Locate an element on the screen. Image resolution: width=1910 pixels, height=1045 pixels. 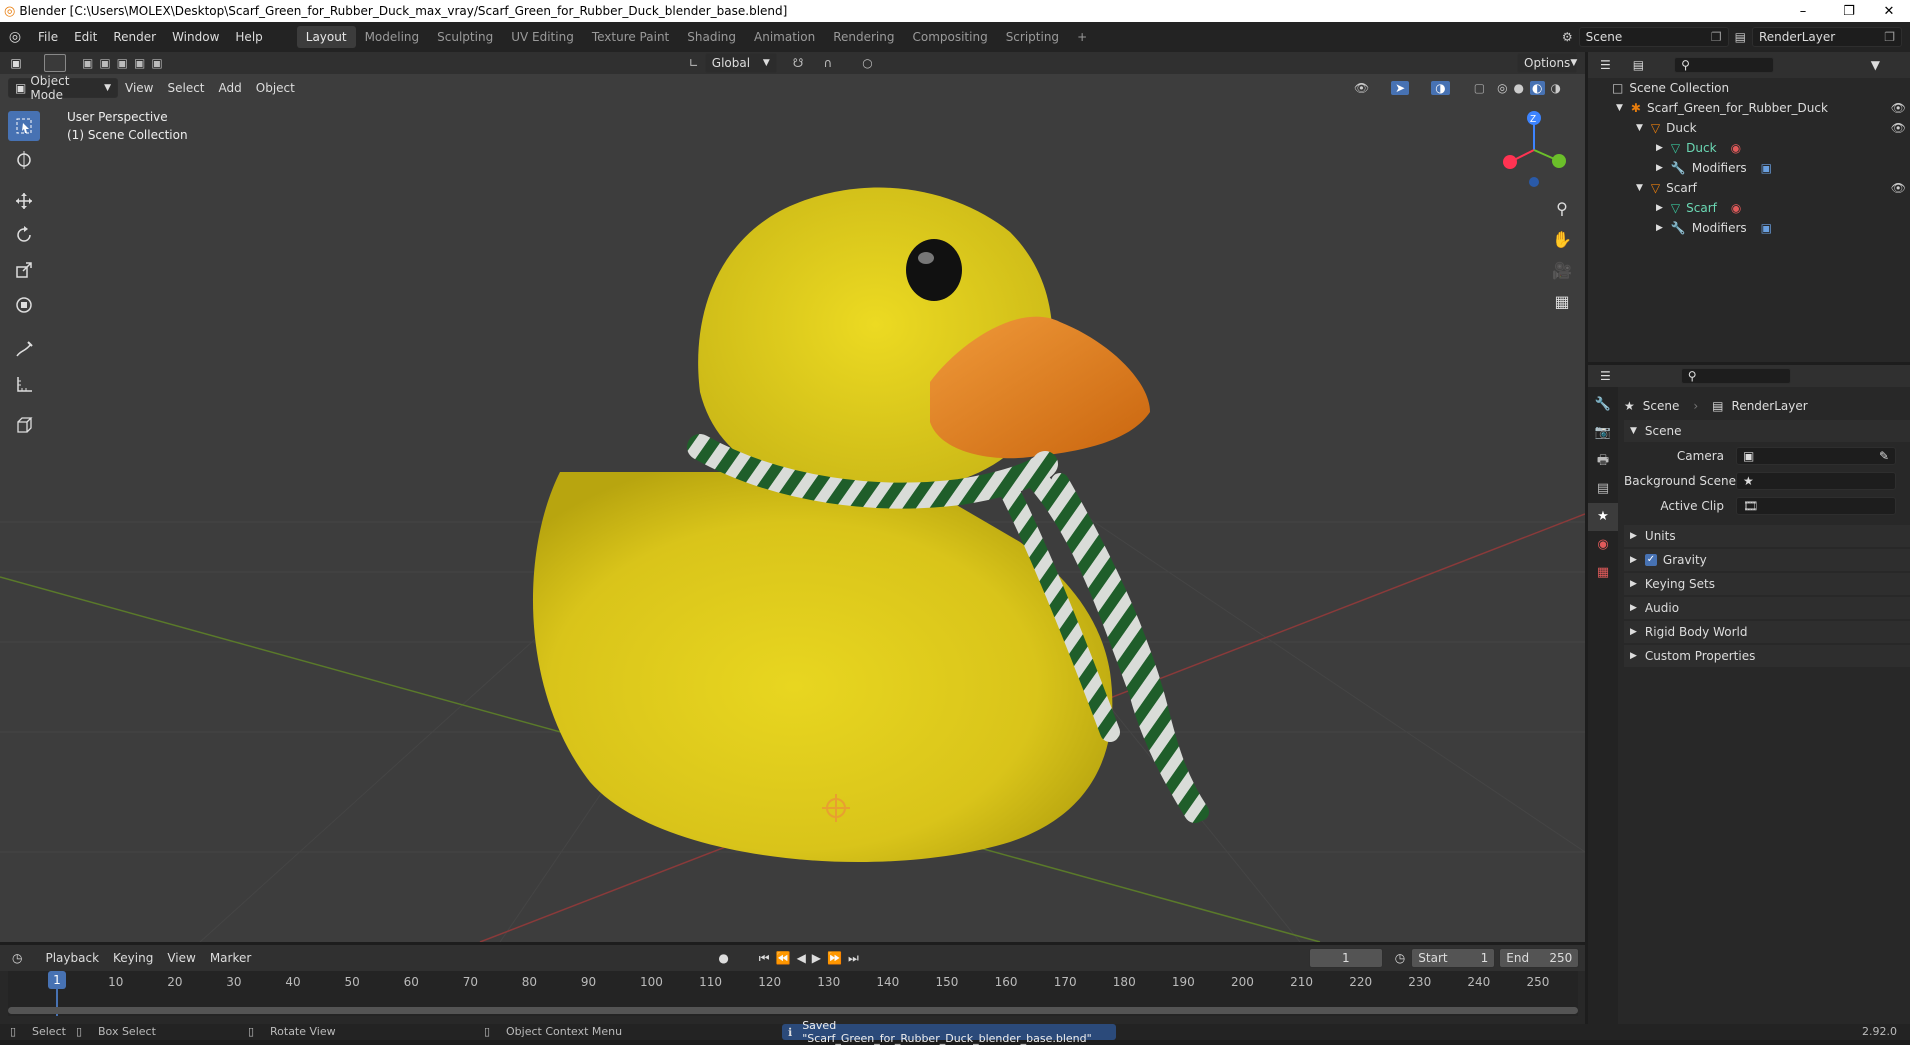
wireframe-shading-icon: ◎ is located at coordinates (1502, 88).